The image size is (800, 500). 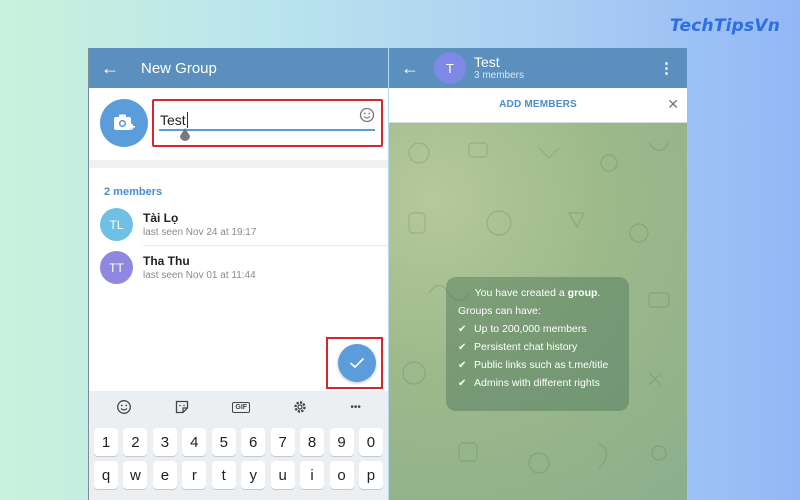 I want to click on info-item-text: Up to 200,000 members, so click(x=530, y=329).